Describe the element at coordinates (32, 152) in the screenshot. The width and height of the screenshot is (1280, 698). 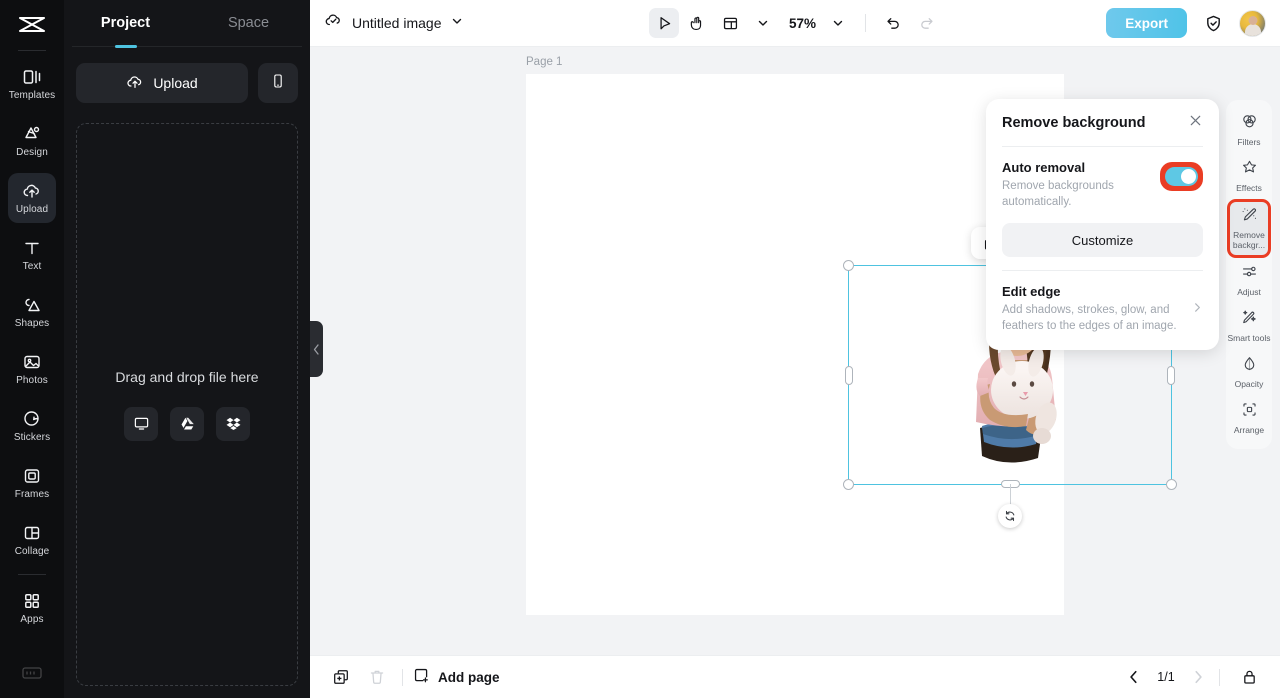
I see `sidebar-item-label: Design` at that location.